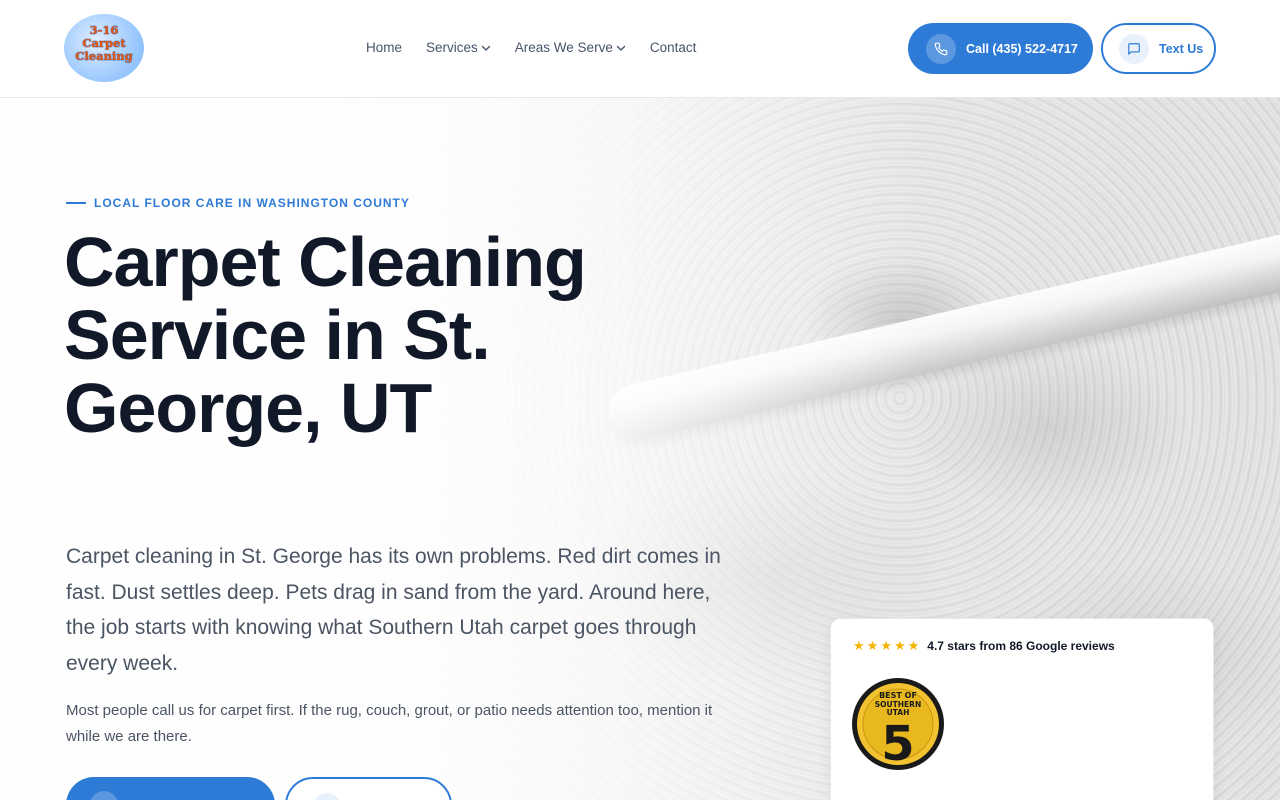  I want to click on hero-text-button, so click(368, 788).